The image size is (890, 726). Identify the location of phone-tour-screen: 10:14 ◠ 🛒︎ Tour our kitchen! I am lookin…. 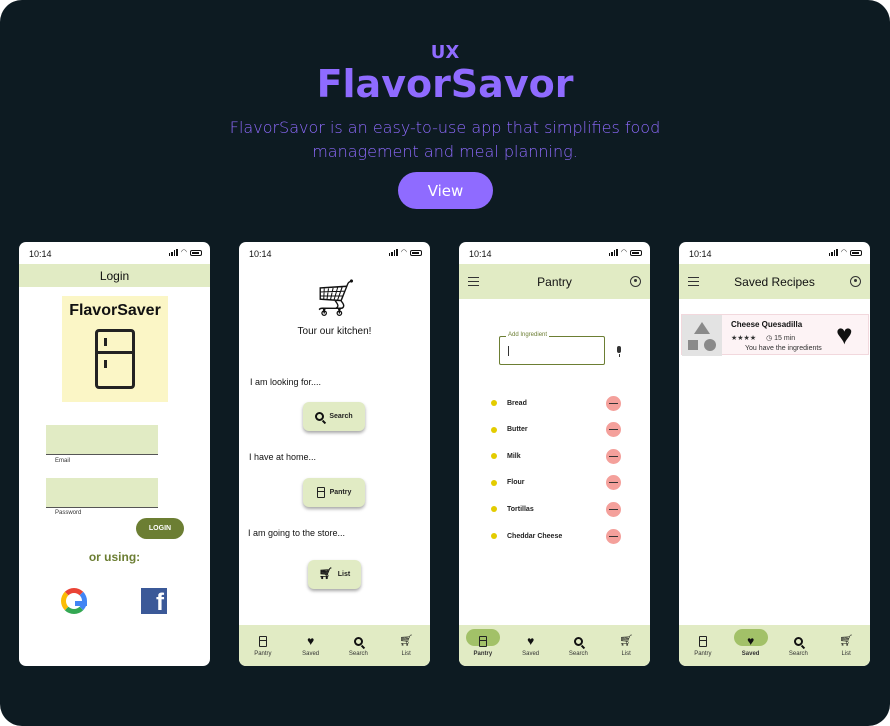
(334, 454).